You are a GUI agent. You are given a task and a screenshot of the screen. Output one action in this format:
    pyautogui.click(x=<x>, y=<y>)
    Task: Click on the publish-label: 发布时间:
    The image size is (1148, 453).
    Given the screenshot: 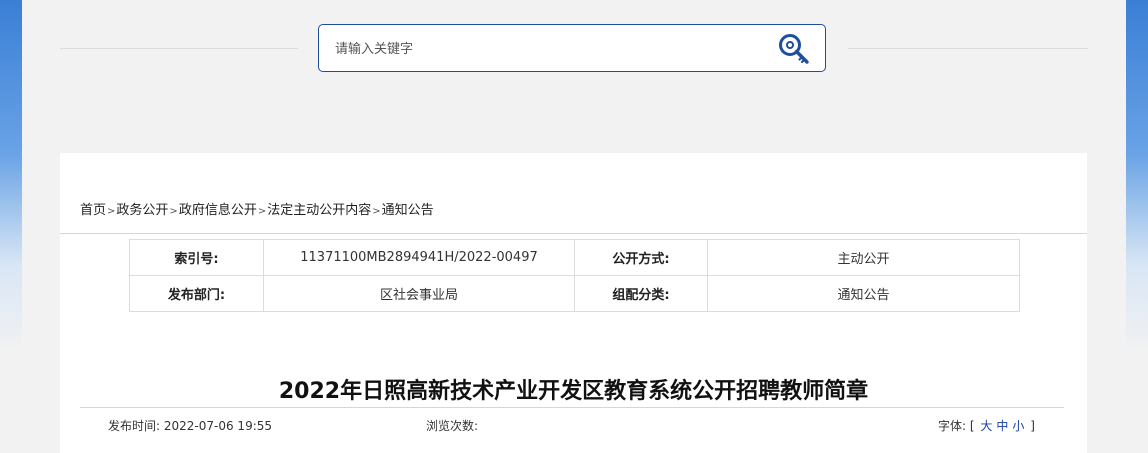 What is the action you would take?
    pyautogui.click(x=134, y=426)
    